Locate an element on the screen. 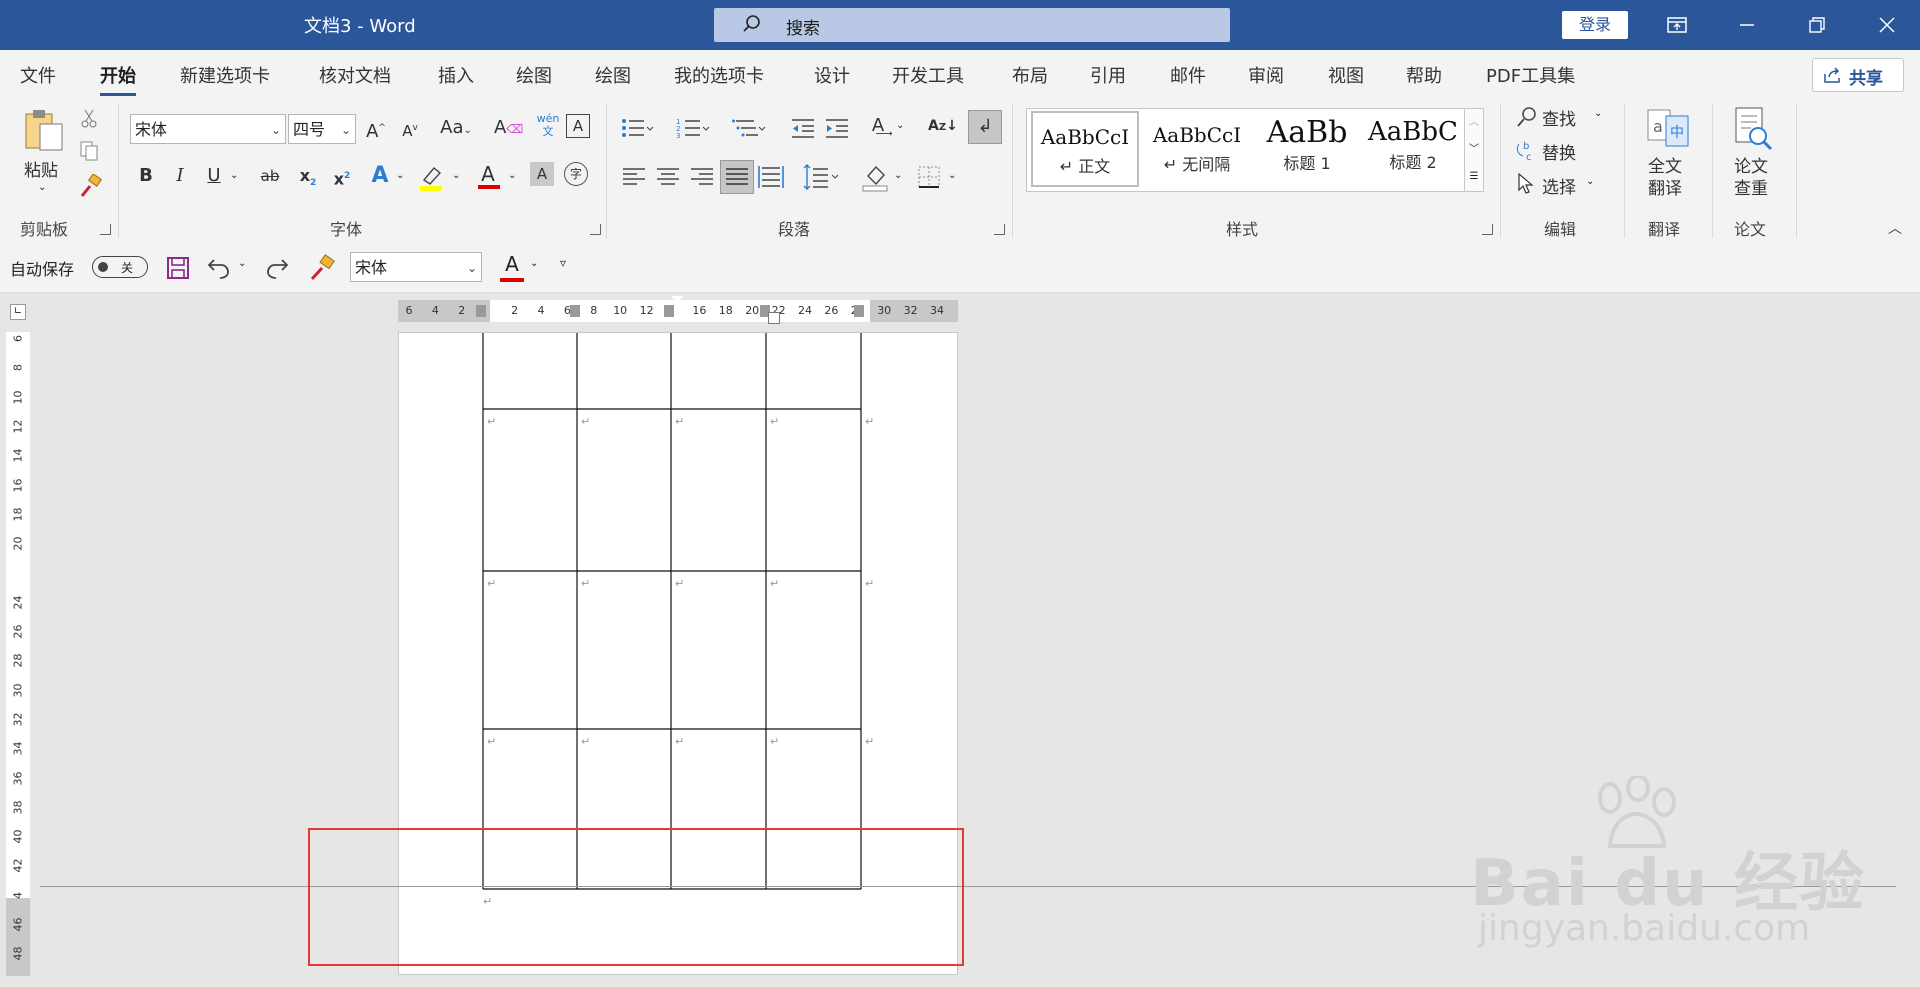 The width and height of the screenshot is (1920, 987). qat-font-color-dropdown-icon: ⌄ is located at coordinates (534, 263).